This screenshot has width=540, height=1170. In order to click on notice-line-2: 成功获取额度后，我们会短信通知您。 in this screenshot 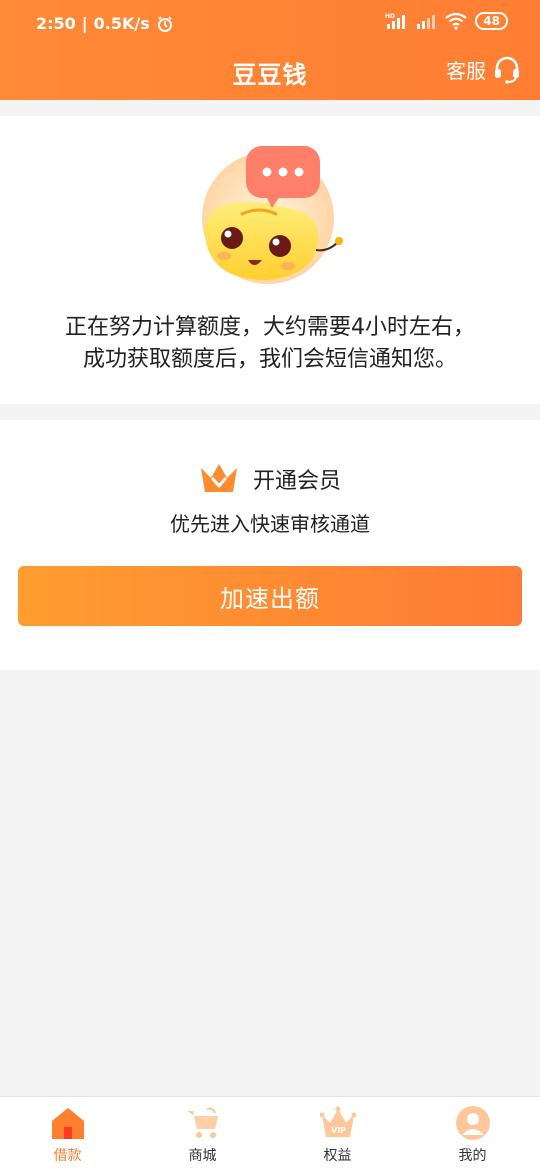, I will do `click(269, 359)`.